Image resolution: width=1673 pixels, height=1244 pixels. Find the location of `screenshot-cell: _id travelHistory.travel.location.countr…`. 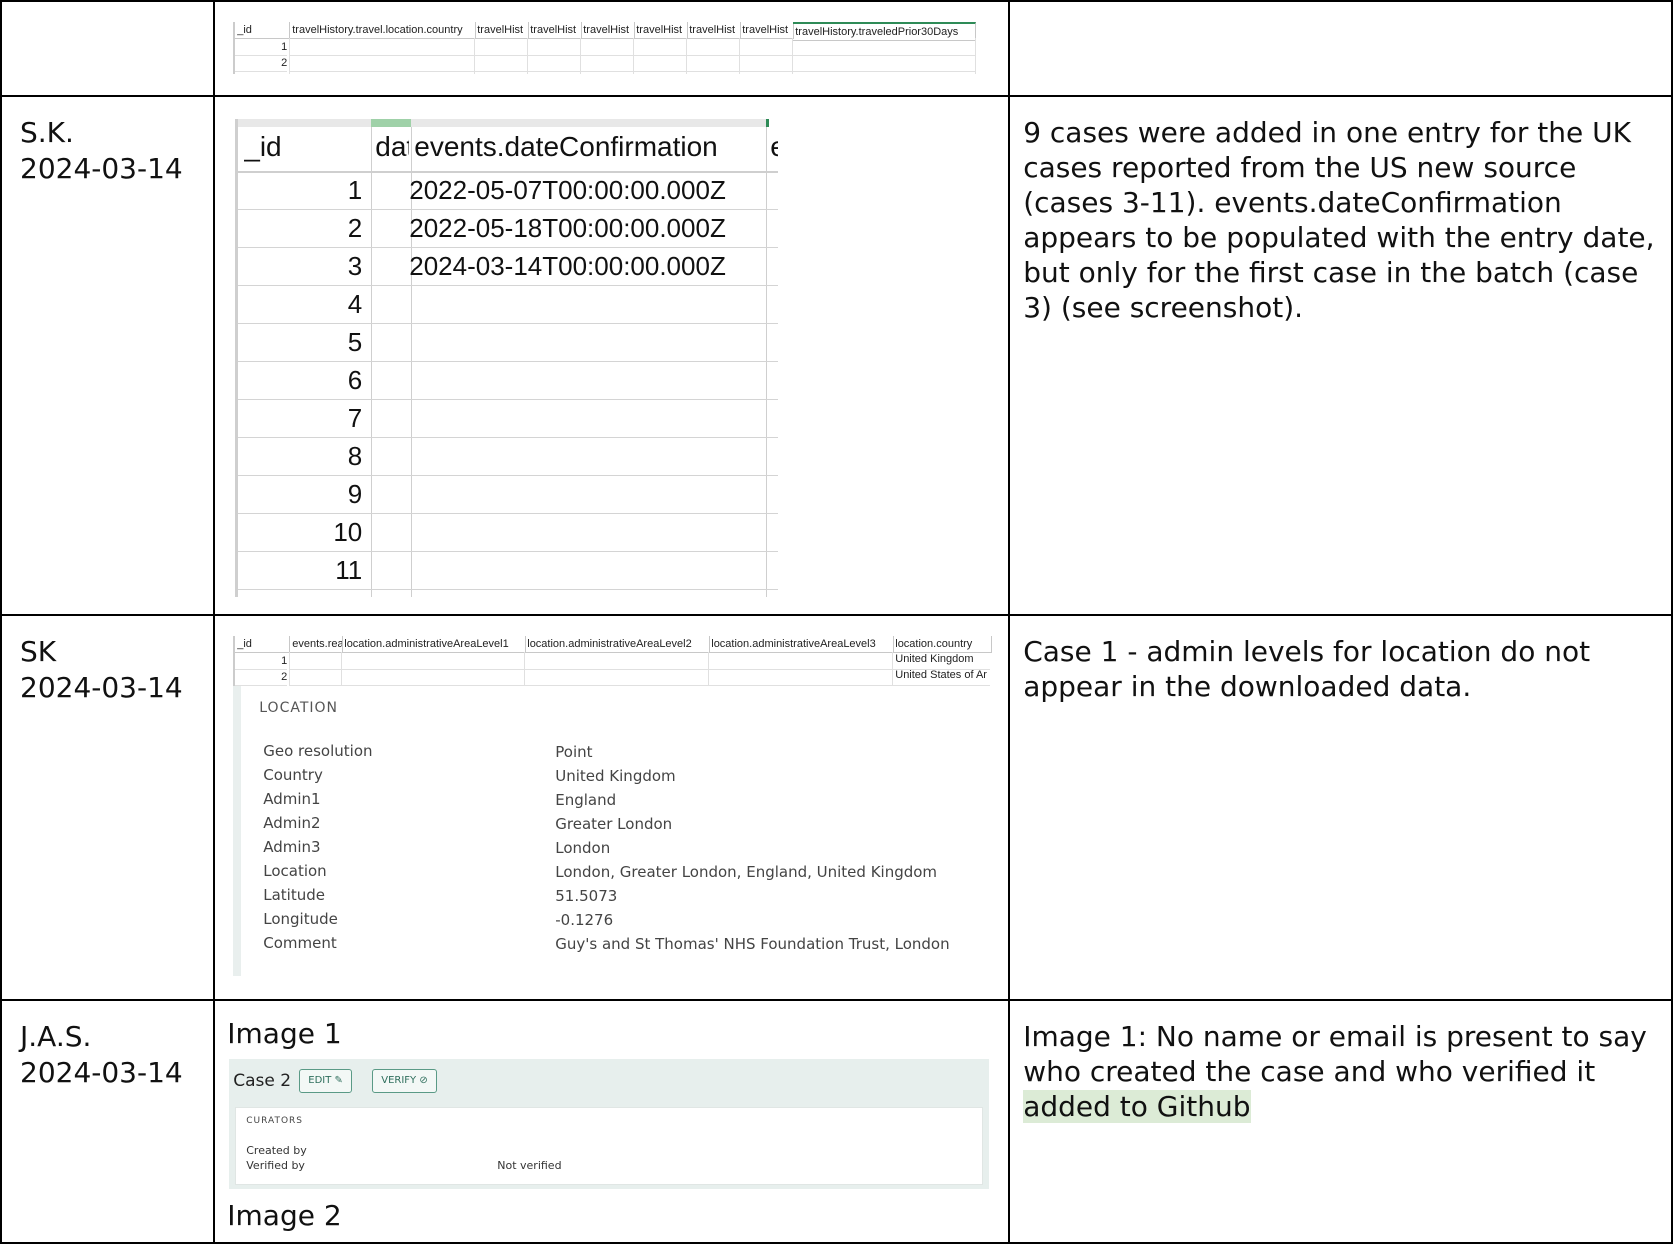

screenshot-cell: _id travelHistory.travel.location.countr… is located at coordinates (612, 48).